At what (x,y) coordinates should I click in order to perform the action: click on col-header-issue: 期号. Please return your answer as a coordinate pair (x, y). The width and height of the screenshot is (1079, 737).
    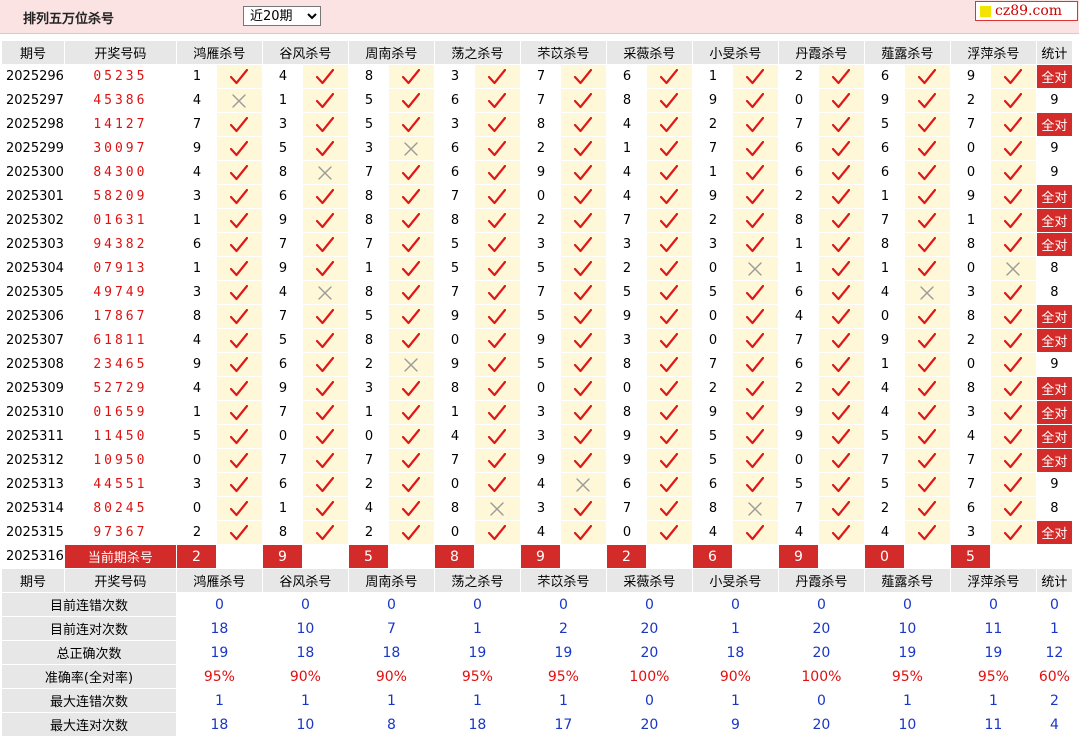
    Looking at the image, I should click on (33, 52).